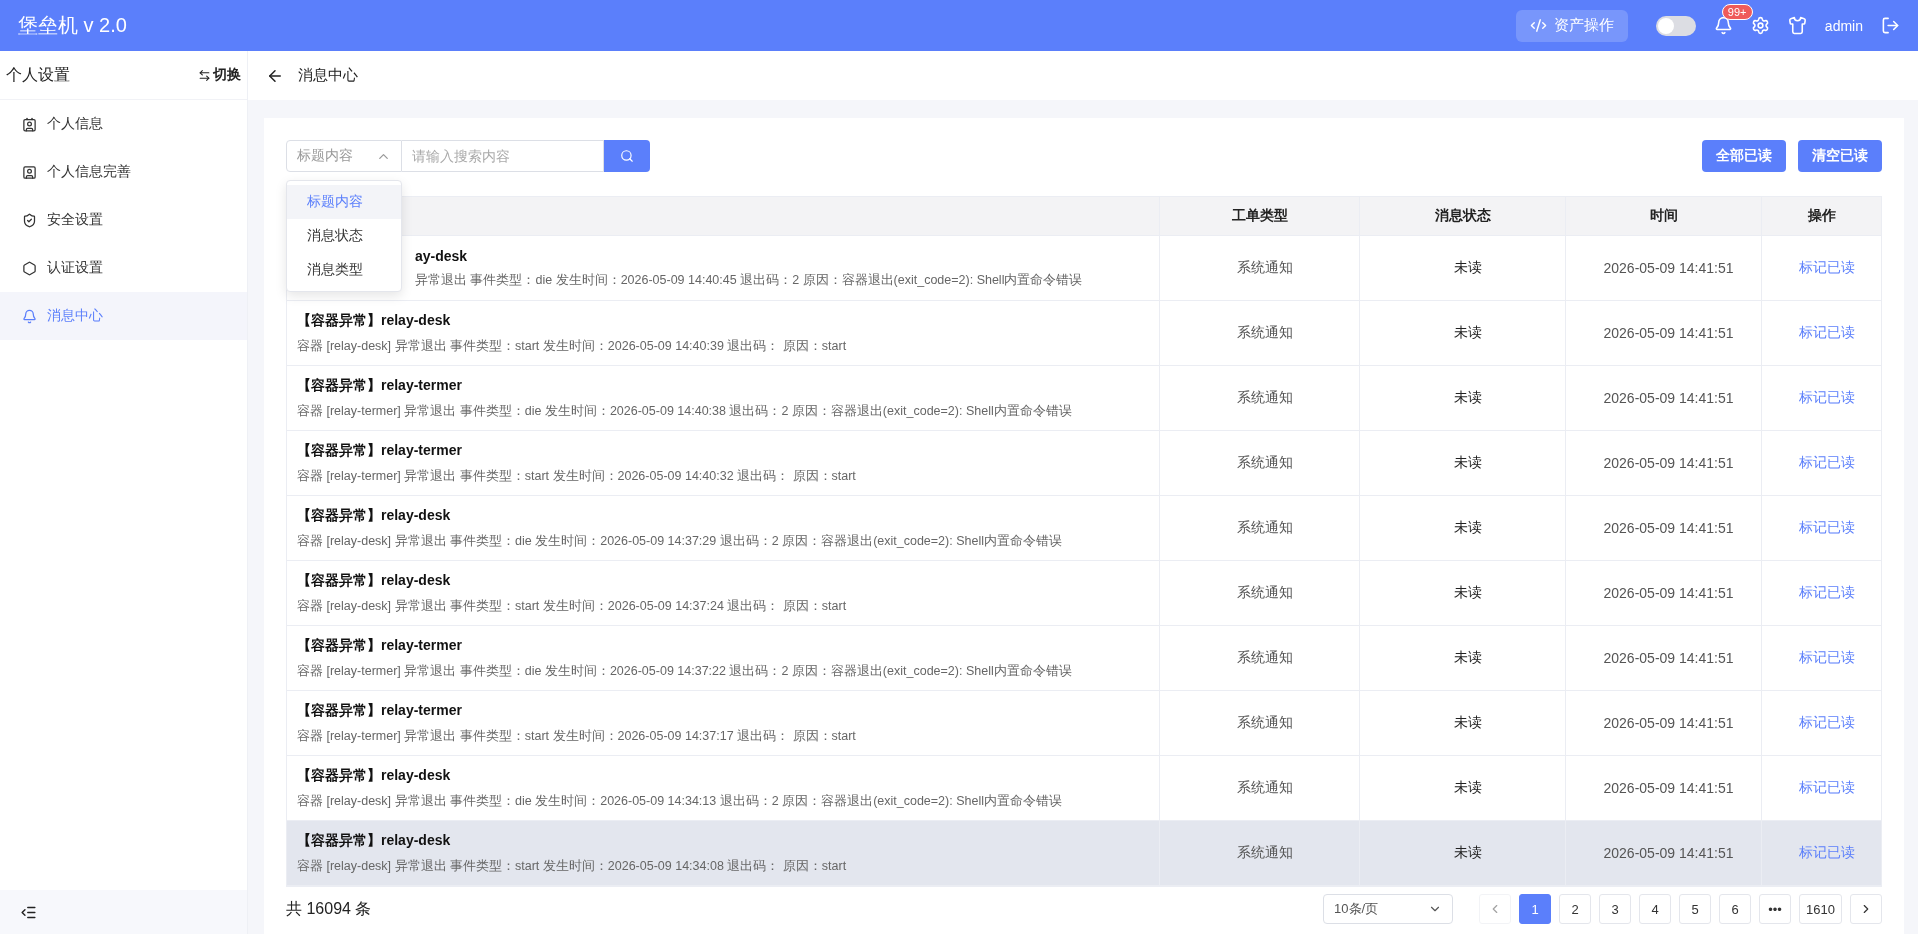 The width and height of the screenshot is (1918, 934). Describe the element at coordinates (572, 866) in the screenshot. I see `message-detail: 容器 [relay-desk] 异常退出 事件类型：start 发生时间：2026-05-09 14:34:08 退出码： 原因：start` at that location.